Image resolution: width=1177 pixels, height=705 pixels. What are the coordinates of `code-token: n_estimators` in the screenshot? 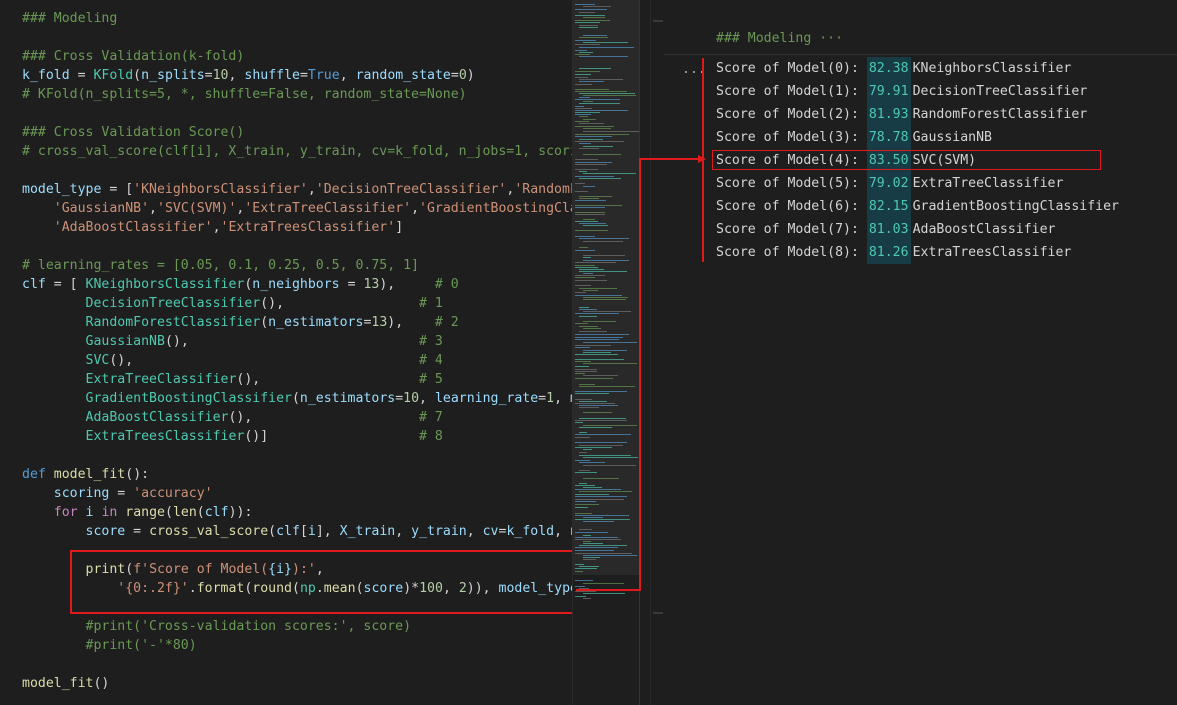 It's located at (316, 322).